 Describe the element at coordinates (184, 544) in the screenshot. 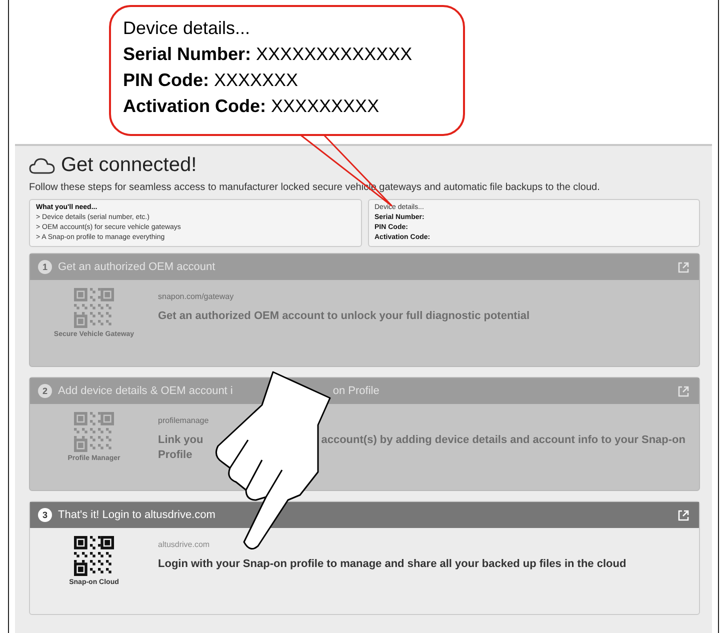

I see `website-link: altusdrive.com` at that location.